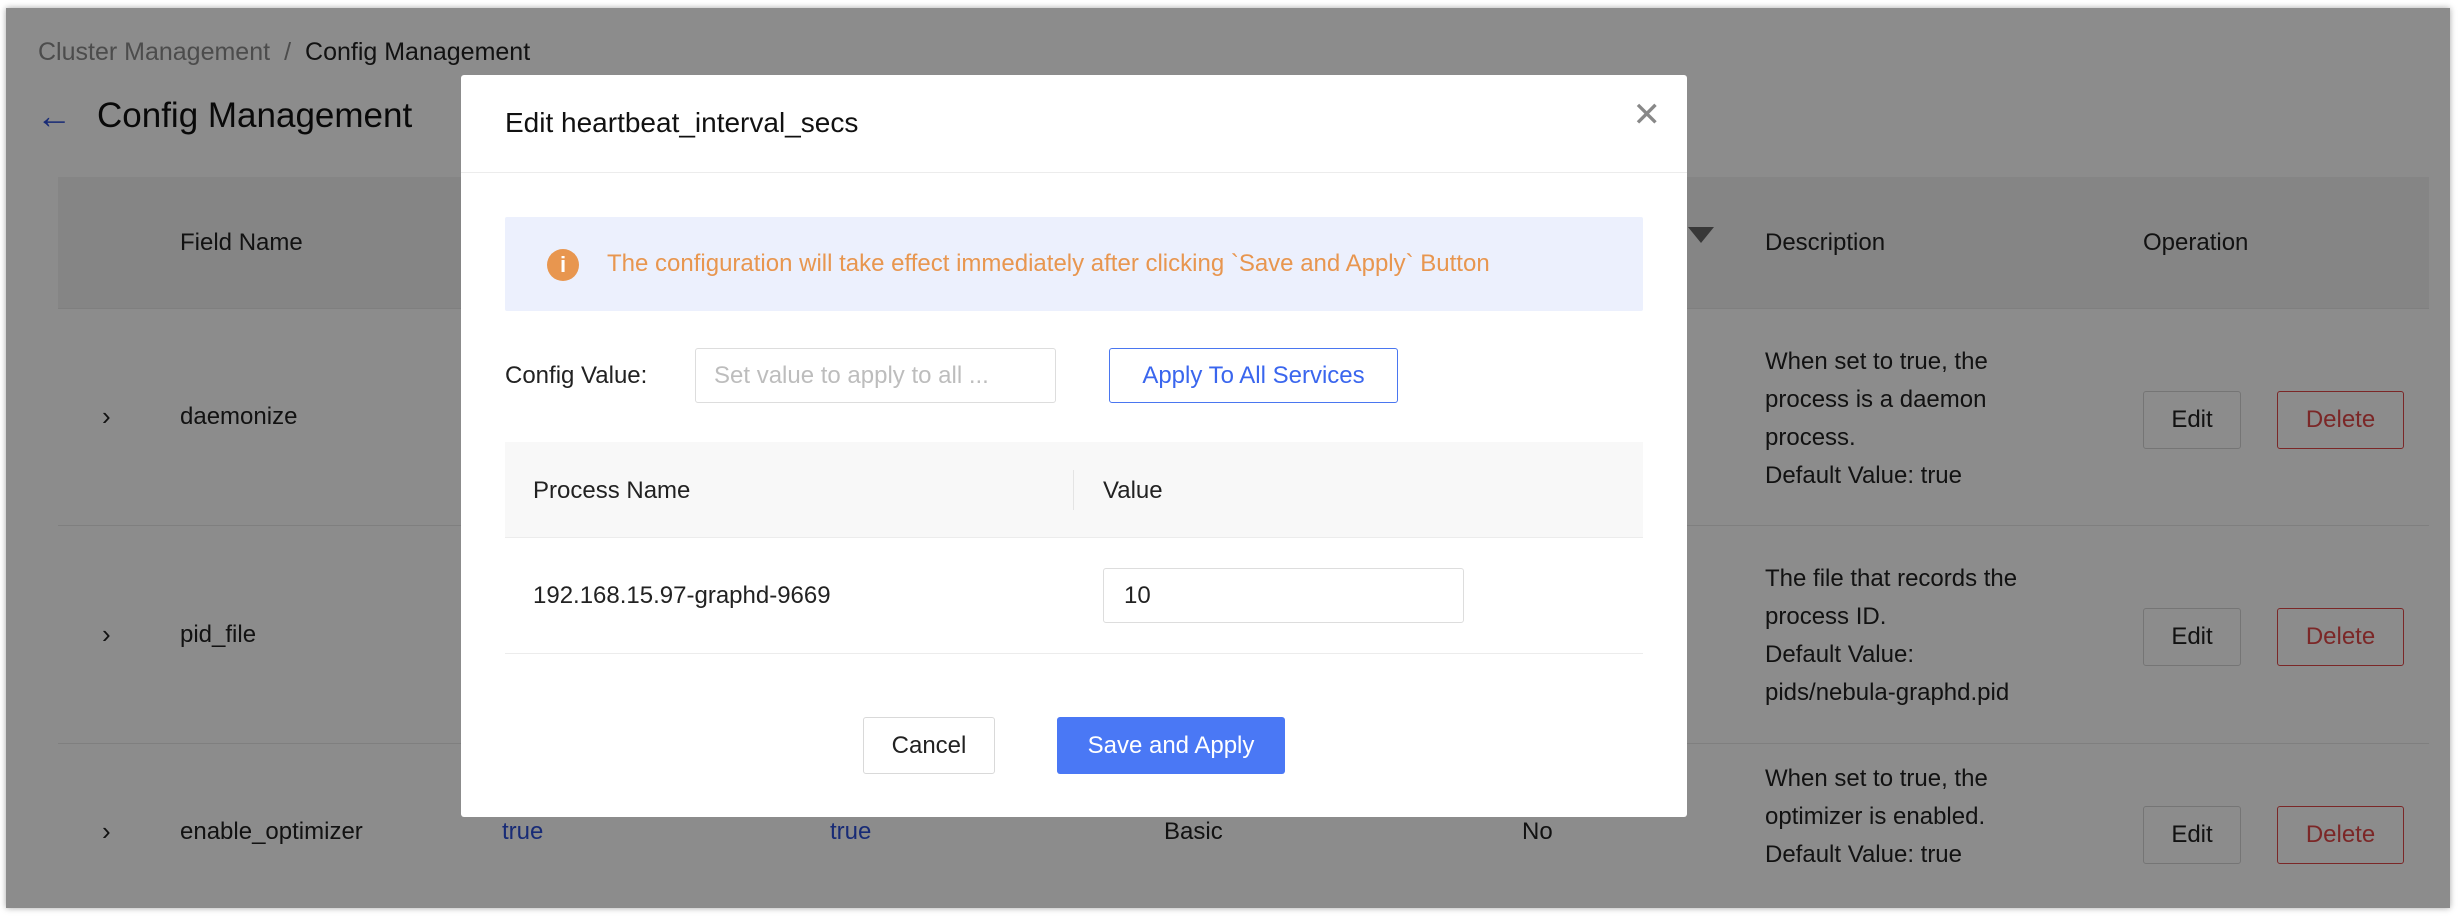  I want to click on dialog-header: Edit heartbeat_interval_secs ✕, so click(1074, 124).